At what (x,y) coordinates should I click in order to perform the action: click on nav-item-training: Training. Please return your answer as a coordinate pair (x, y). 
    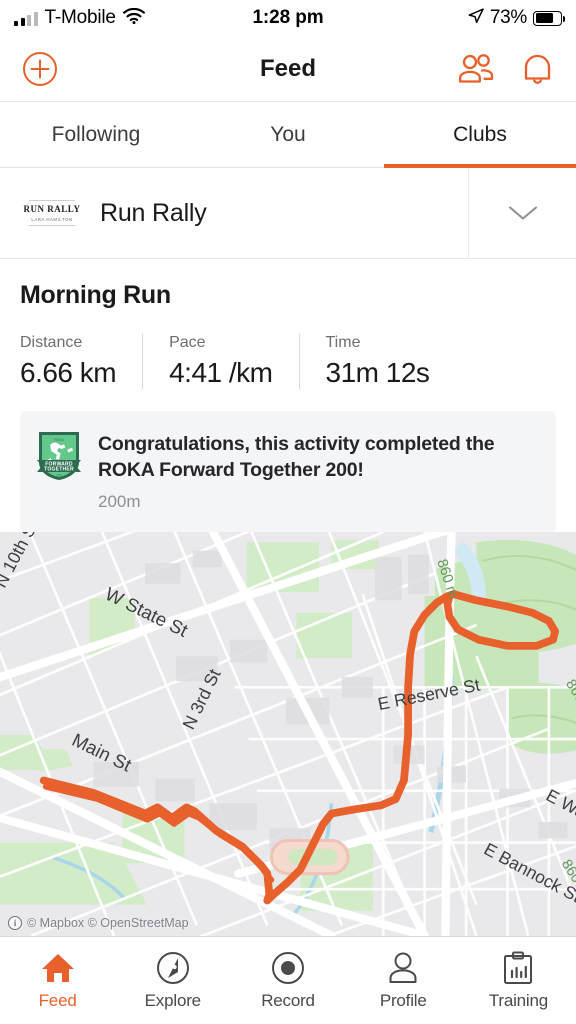
    Looking at the image, I should click on (518, 980).